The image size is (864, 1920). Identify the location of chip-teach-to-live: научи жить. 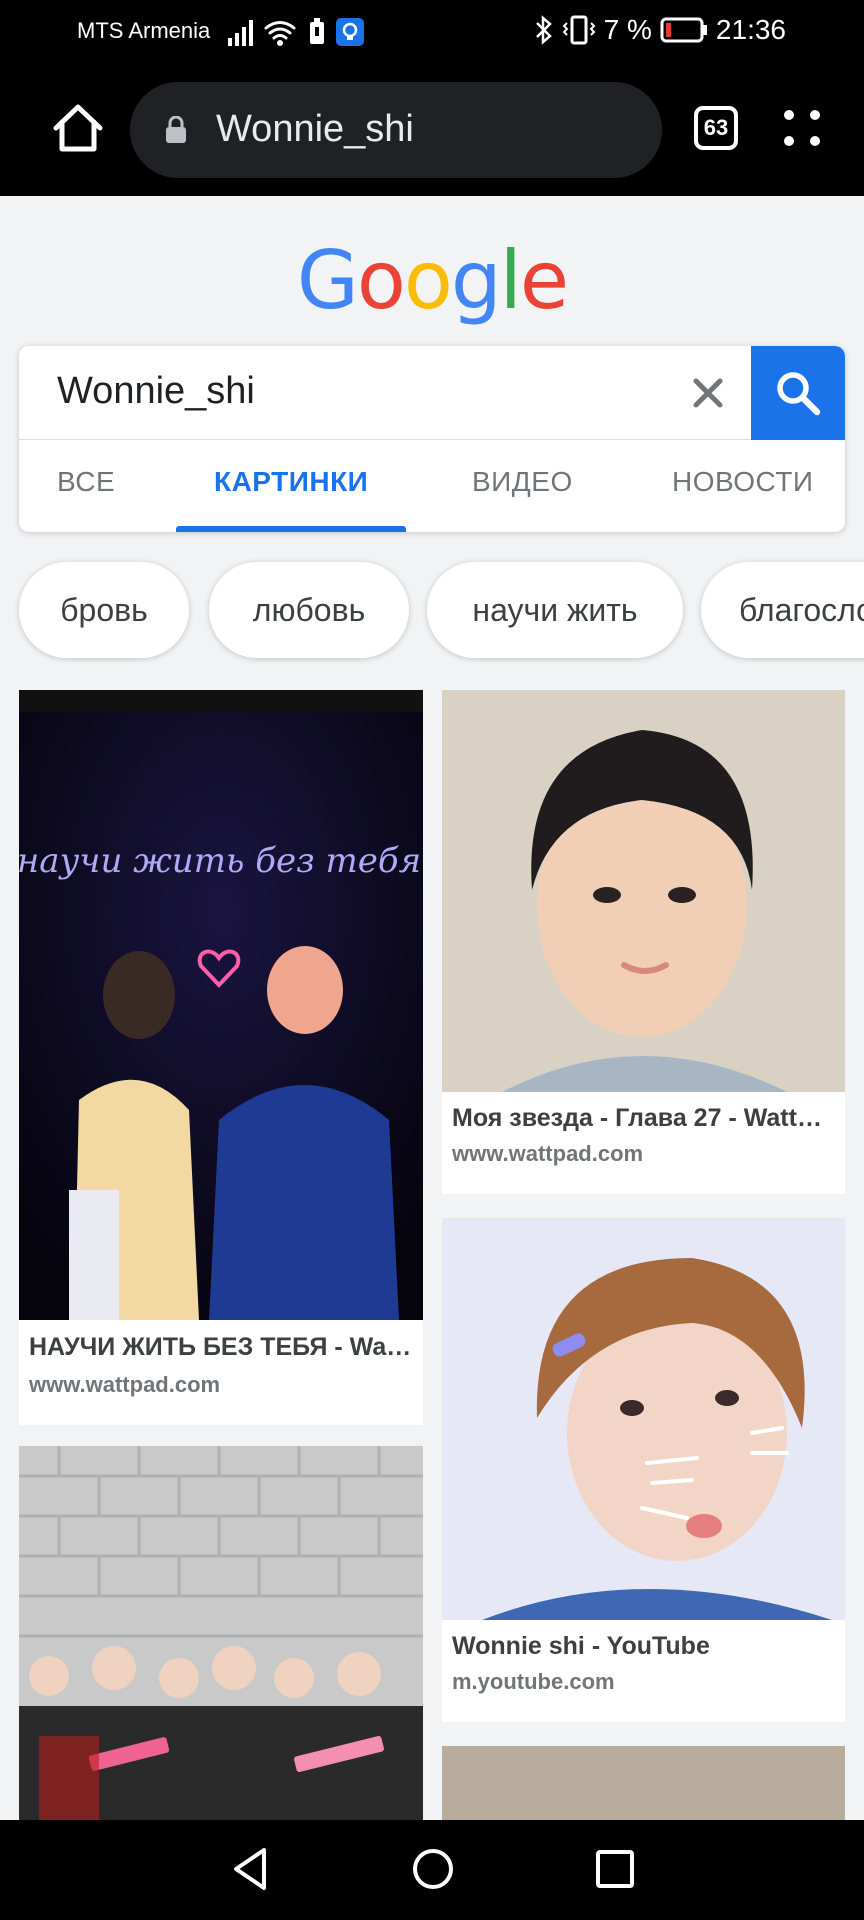
(555, 610).